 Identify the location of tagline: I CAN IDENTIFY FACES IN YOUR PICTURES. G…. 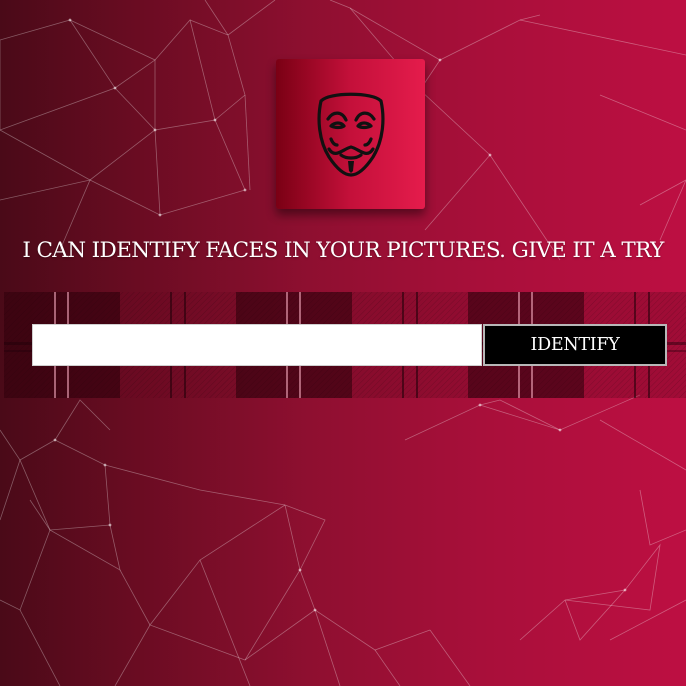
(343, 250).